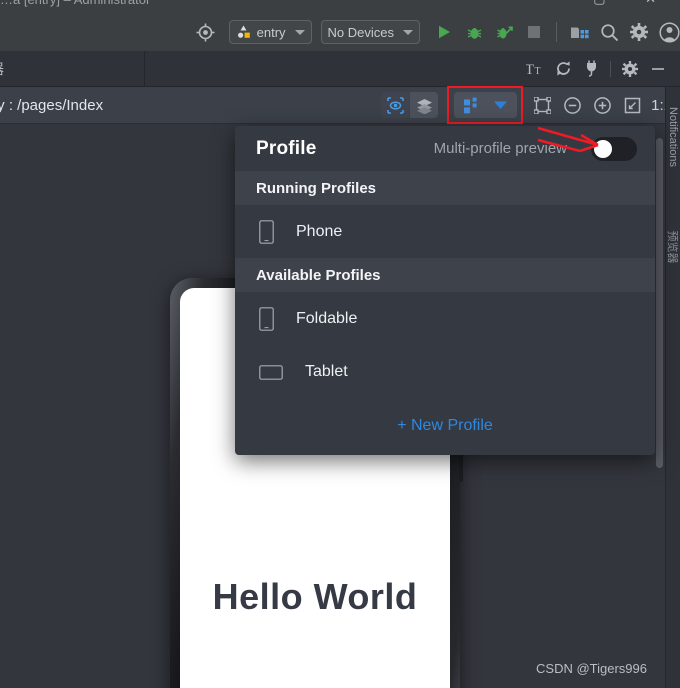  I want to click on device-selector-label: No Devices, so click(360, 32).